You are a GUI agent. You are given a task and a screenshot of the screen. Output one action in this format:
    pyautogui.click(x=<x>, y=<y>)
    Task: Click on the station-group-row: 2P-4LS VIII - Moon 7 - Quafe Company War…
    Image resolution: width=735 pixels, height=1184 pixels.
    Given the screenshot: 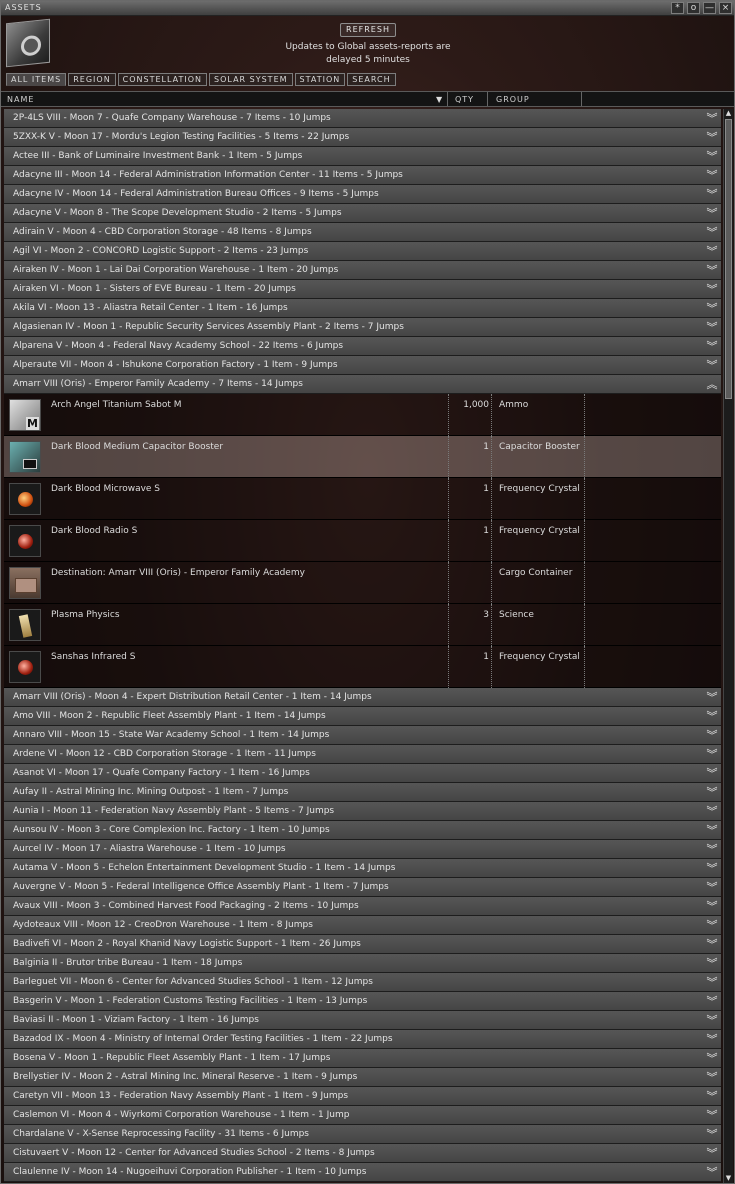 What is the action you would take?
    pyautogui.click(x=362, y=118)
    